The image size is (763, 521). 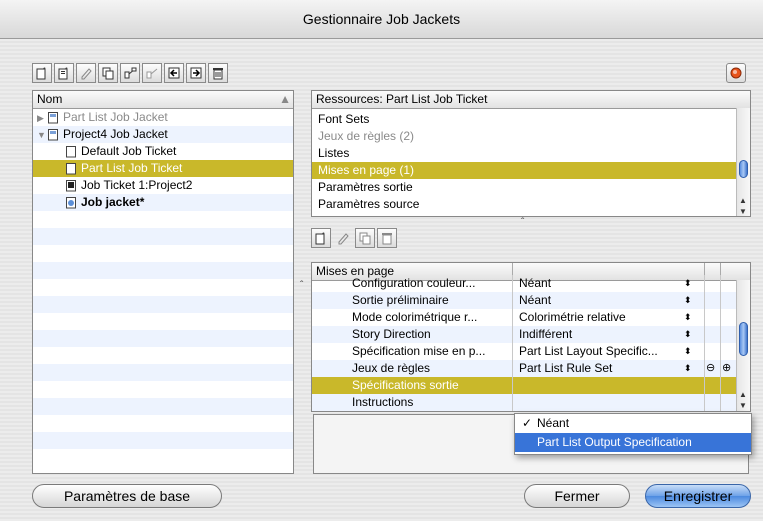 What do you see at coordinates (115, 134) in the screenshot?
I see `tree-item-label: Project4 Job Jacket` at bounding box center [115, 134].